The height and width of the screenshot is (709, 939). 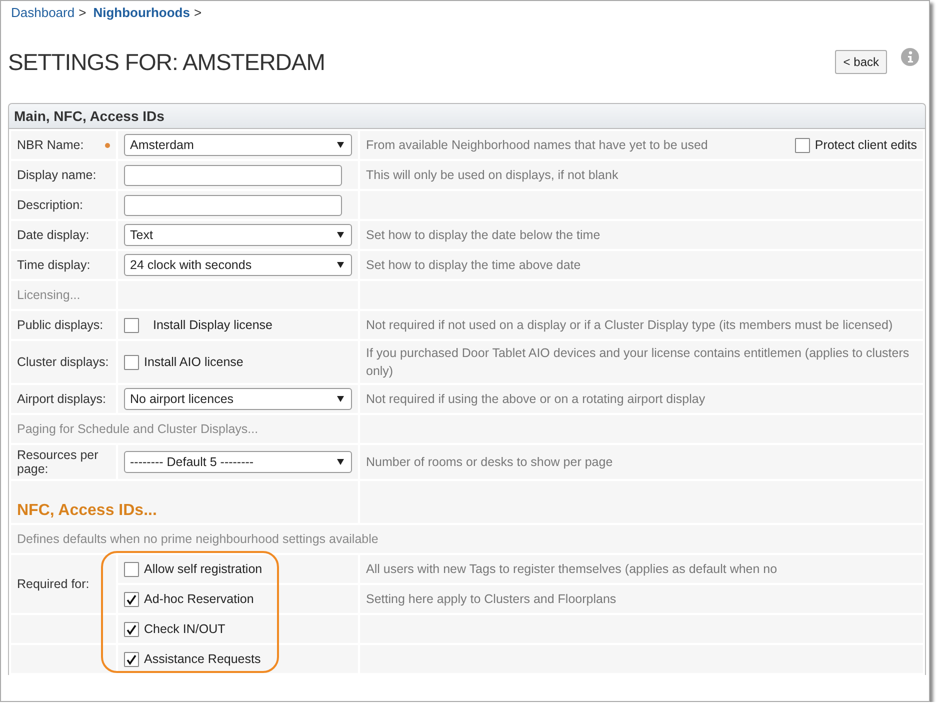 I want to click on field-label: Required for:, so click(x=53, y=584).